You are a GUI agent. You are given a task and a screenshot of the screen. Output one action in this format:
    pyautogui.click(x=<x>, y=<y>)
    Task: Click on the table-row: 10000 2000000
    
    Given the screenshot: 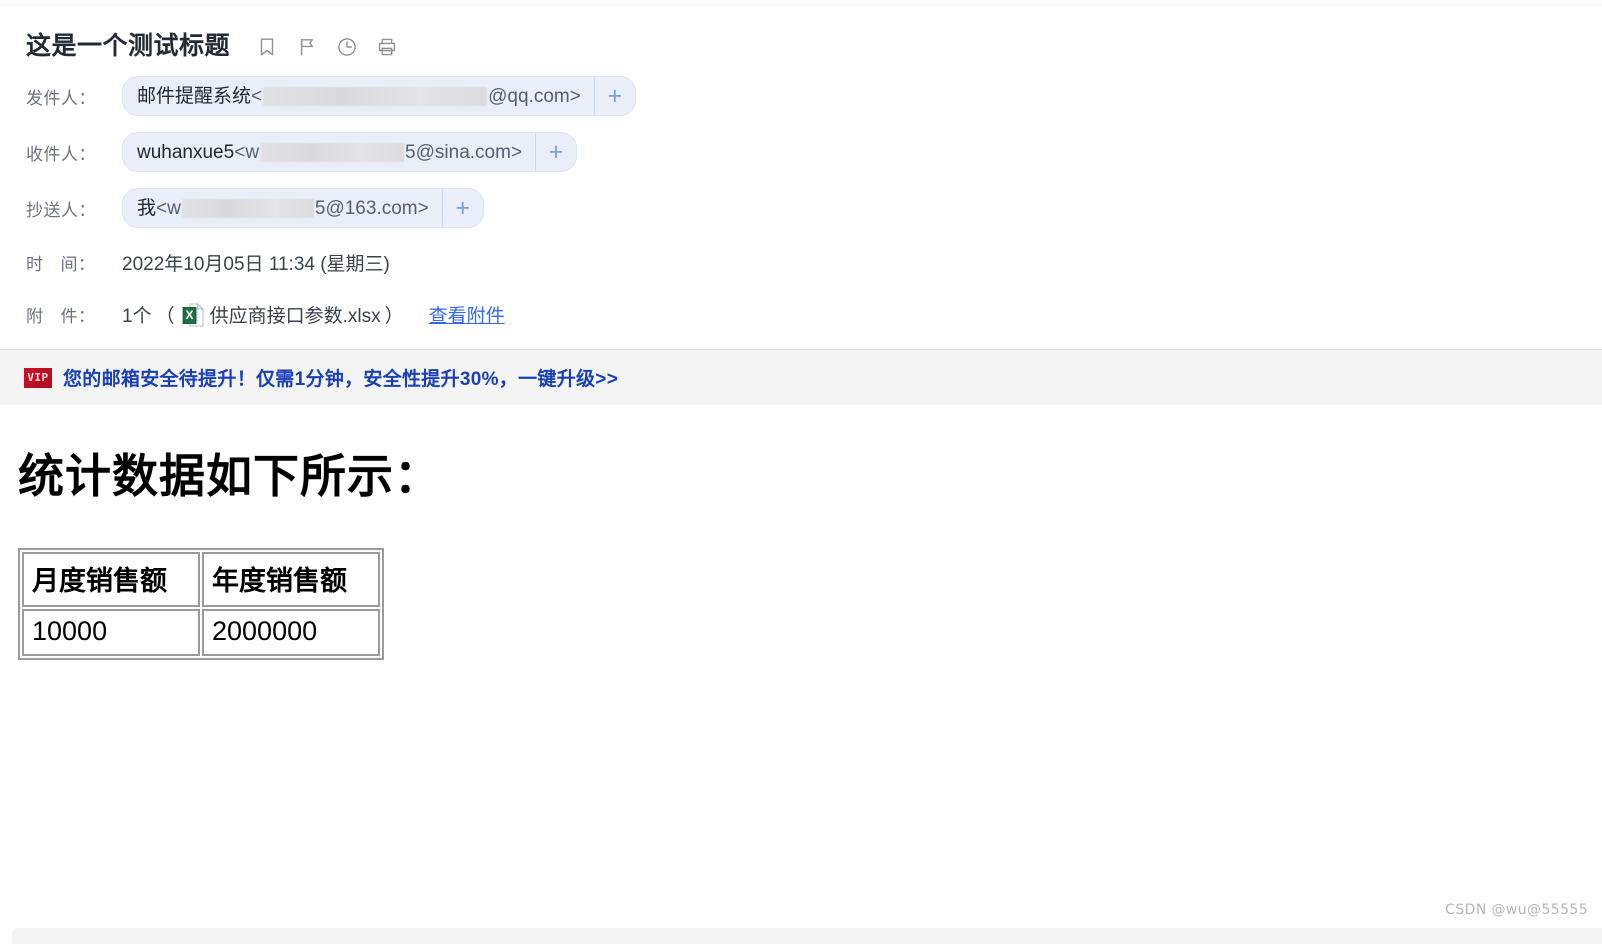 What is the action you would take?
    pyautogui.click(x=201, y=632)
    